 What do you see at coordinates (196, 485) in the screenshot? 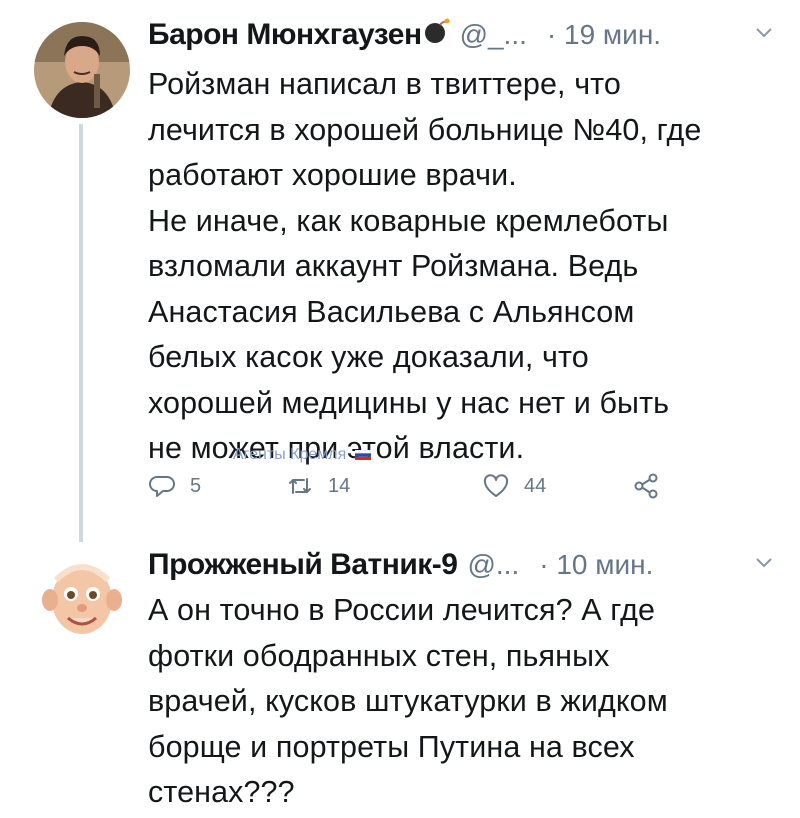
I see `reply-count: 5` at bounding box center [196, 485].